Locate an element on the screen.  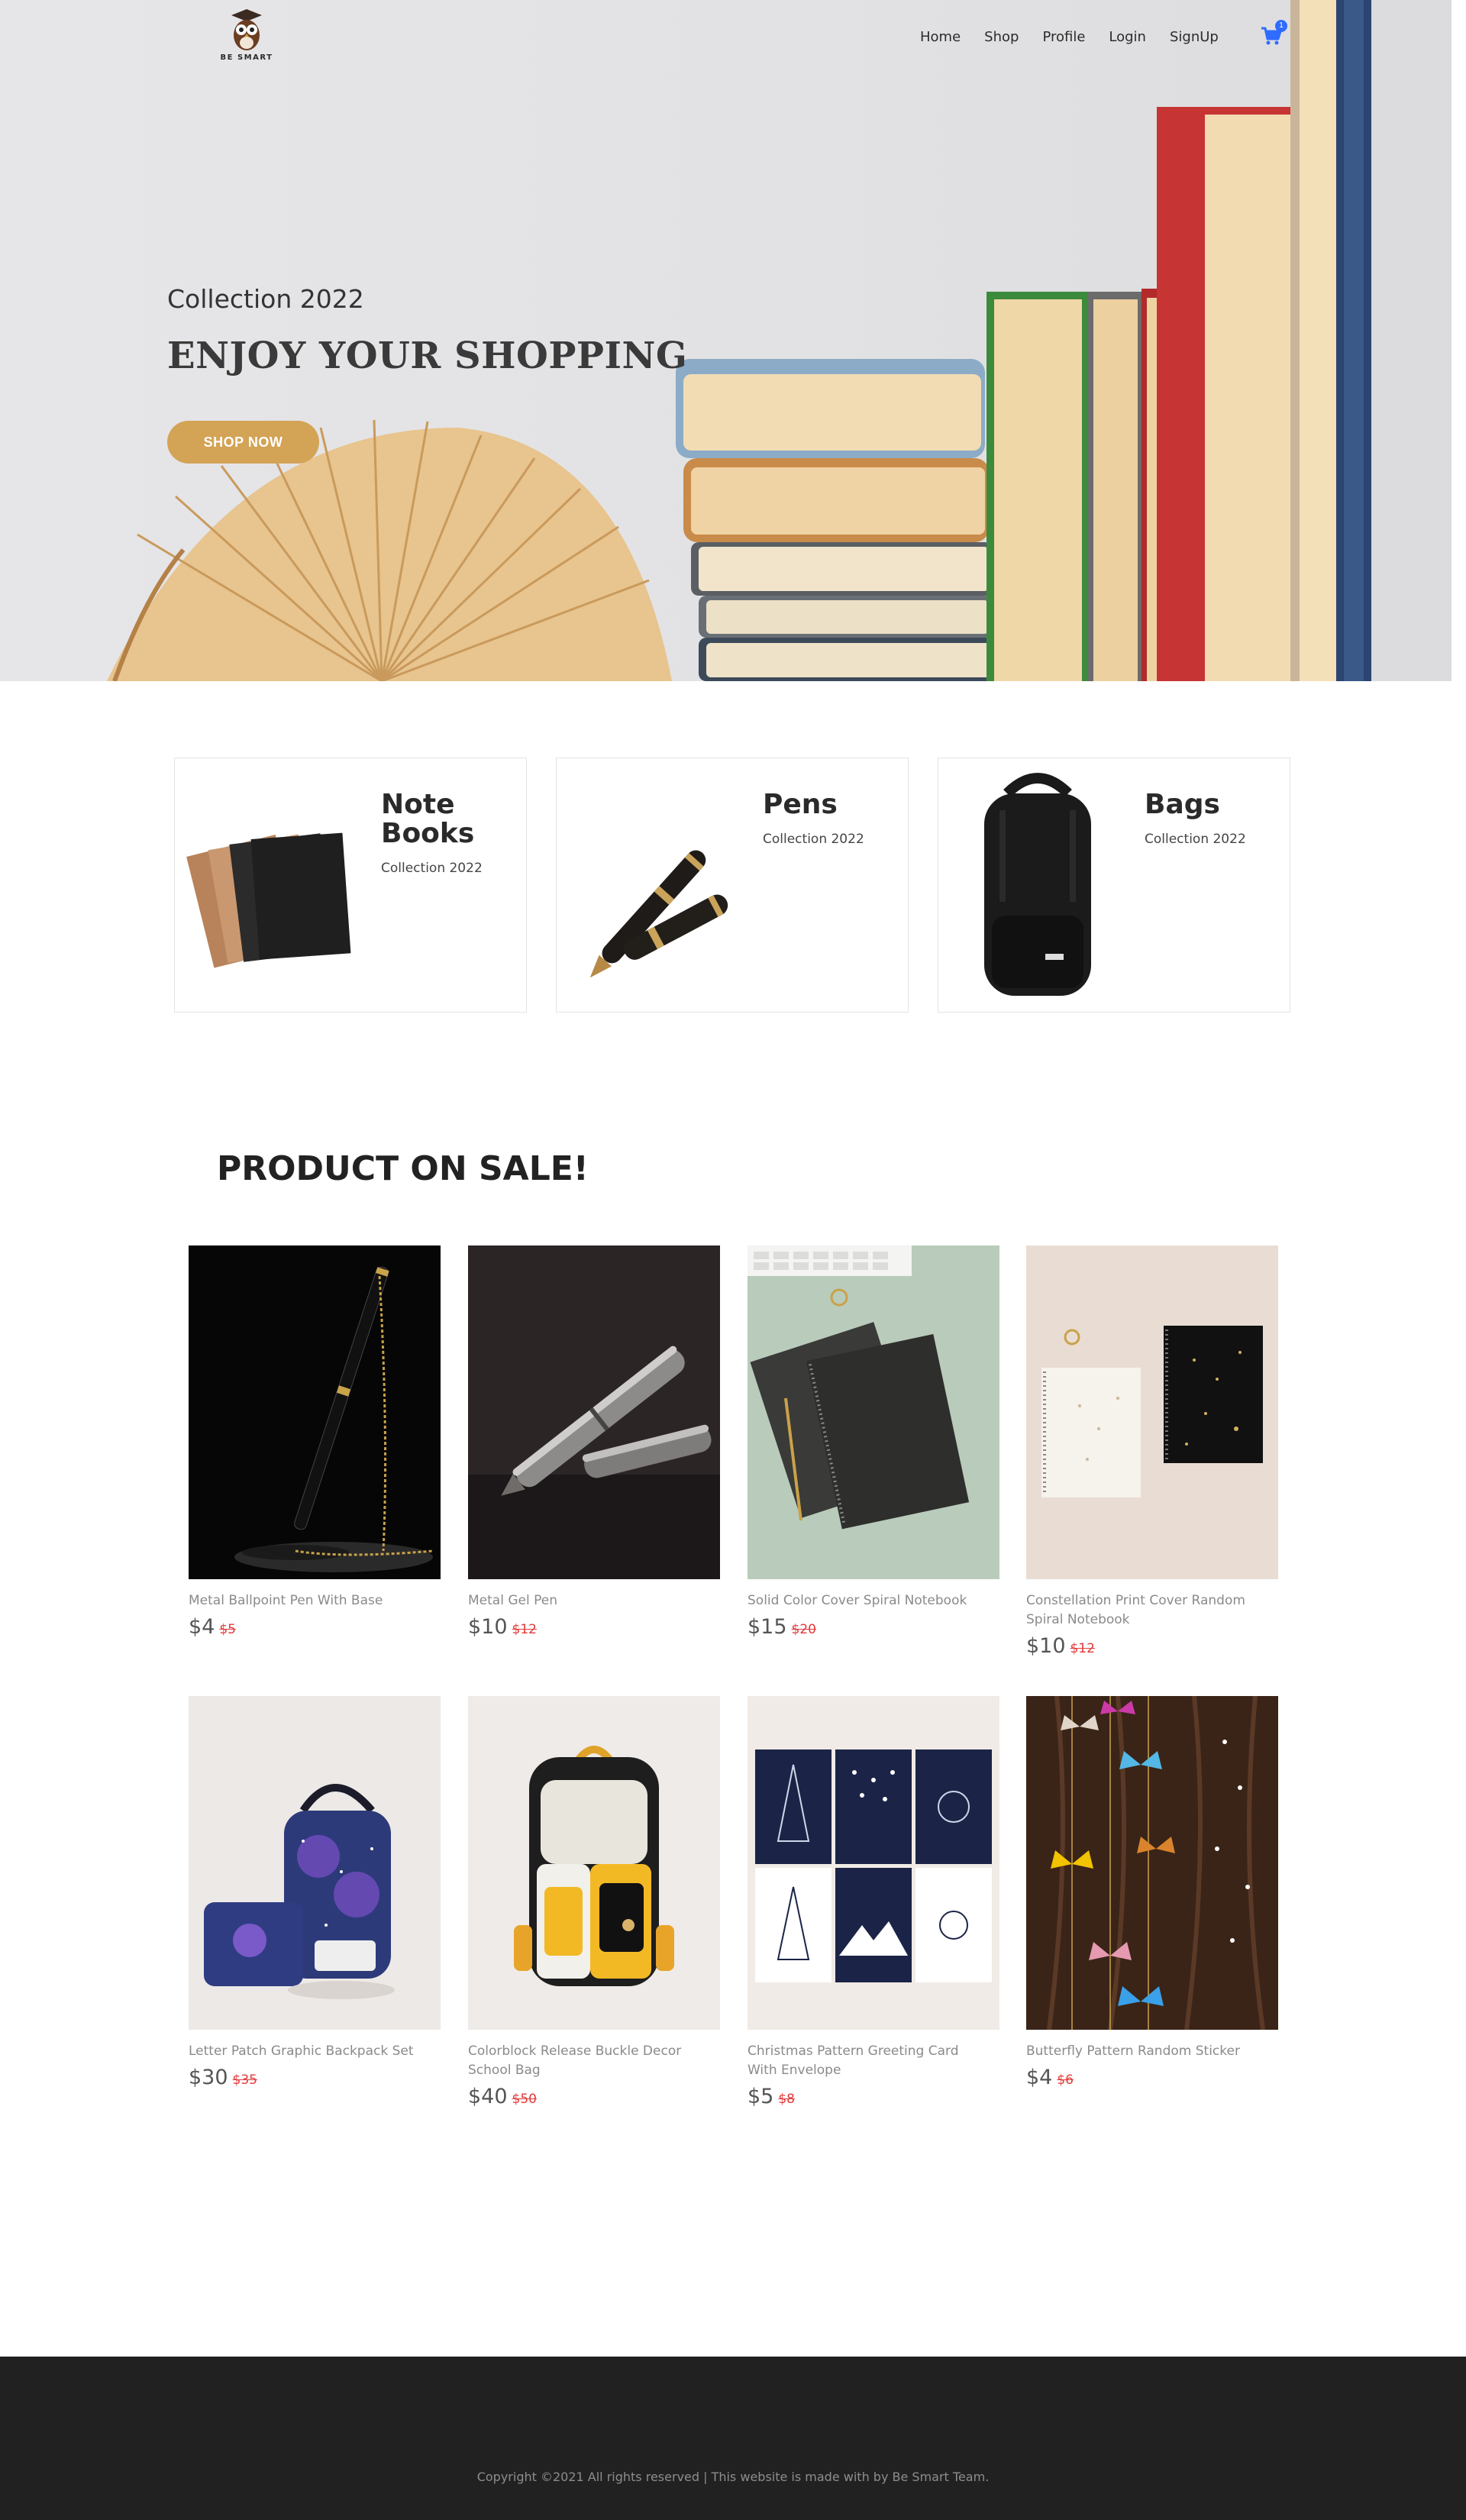
backpack-image is located at coordinates (1037, 885).